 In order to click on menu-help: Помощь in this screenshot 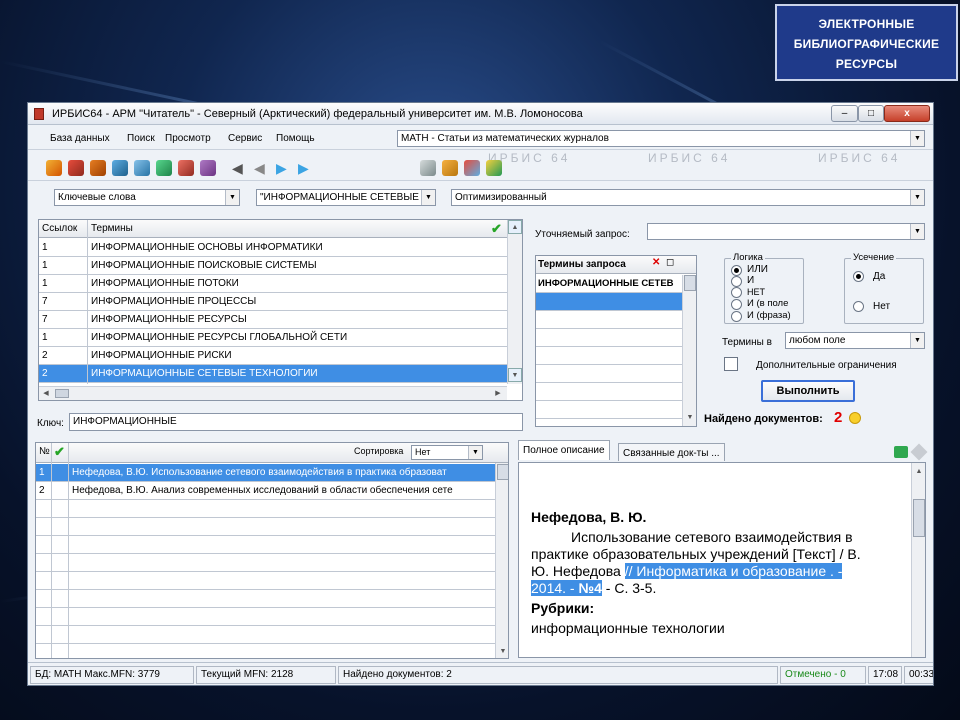, I will do `click(295, 138)`.